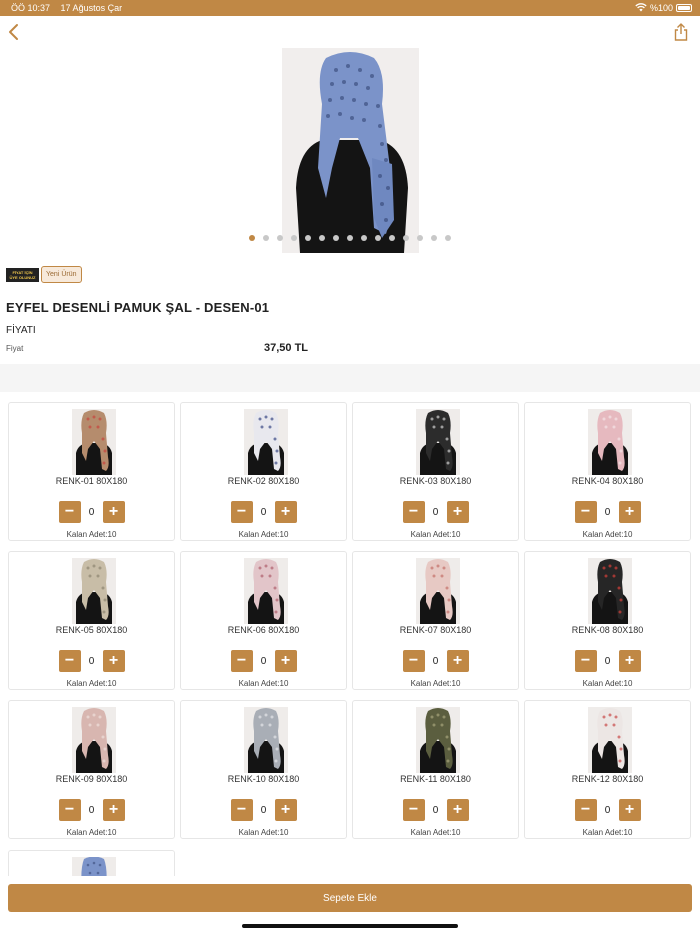  I want to click on carousel-dots, so click(350, 238).